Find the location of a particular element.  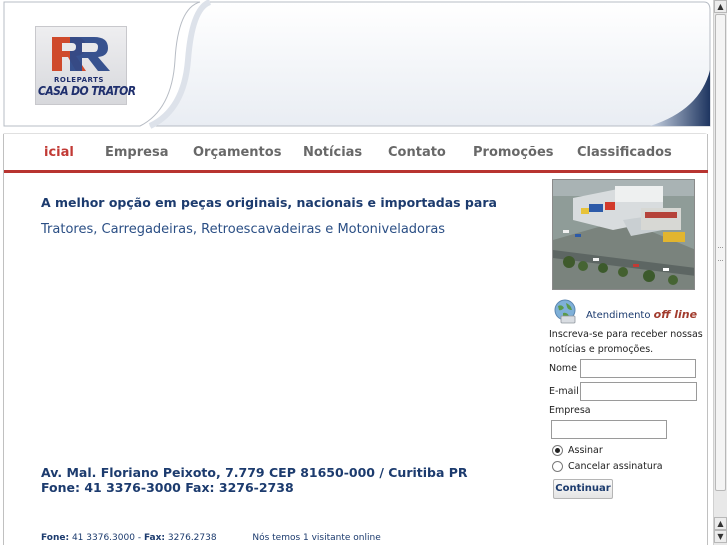

nav-item-inicial: icial is located at coordinates (59, 152).